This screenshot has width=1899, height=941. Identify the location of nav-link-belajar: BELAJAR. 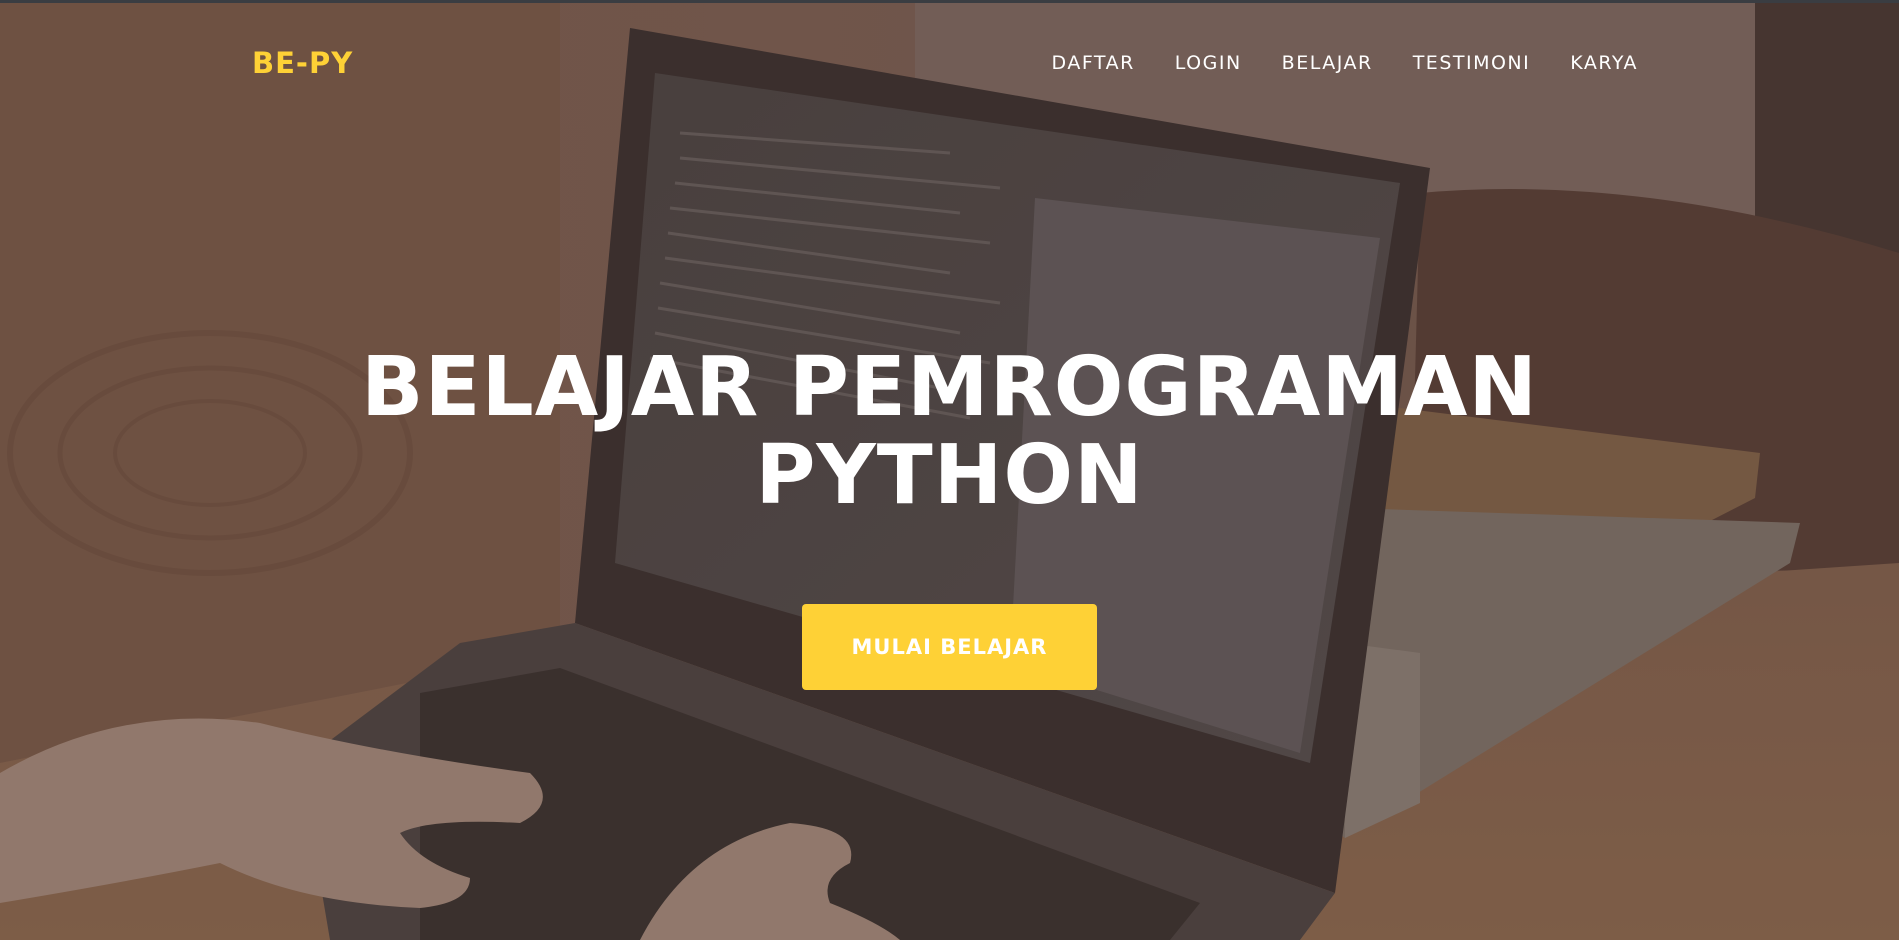
(1327, 63).